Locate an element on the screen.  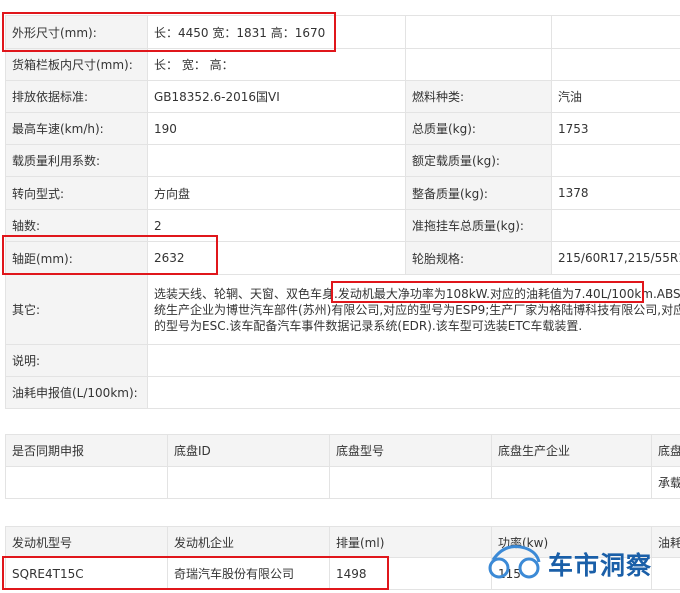
top-speed-value: 190 is located at coordinates (276, 128).